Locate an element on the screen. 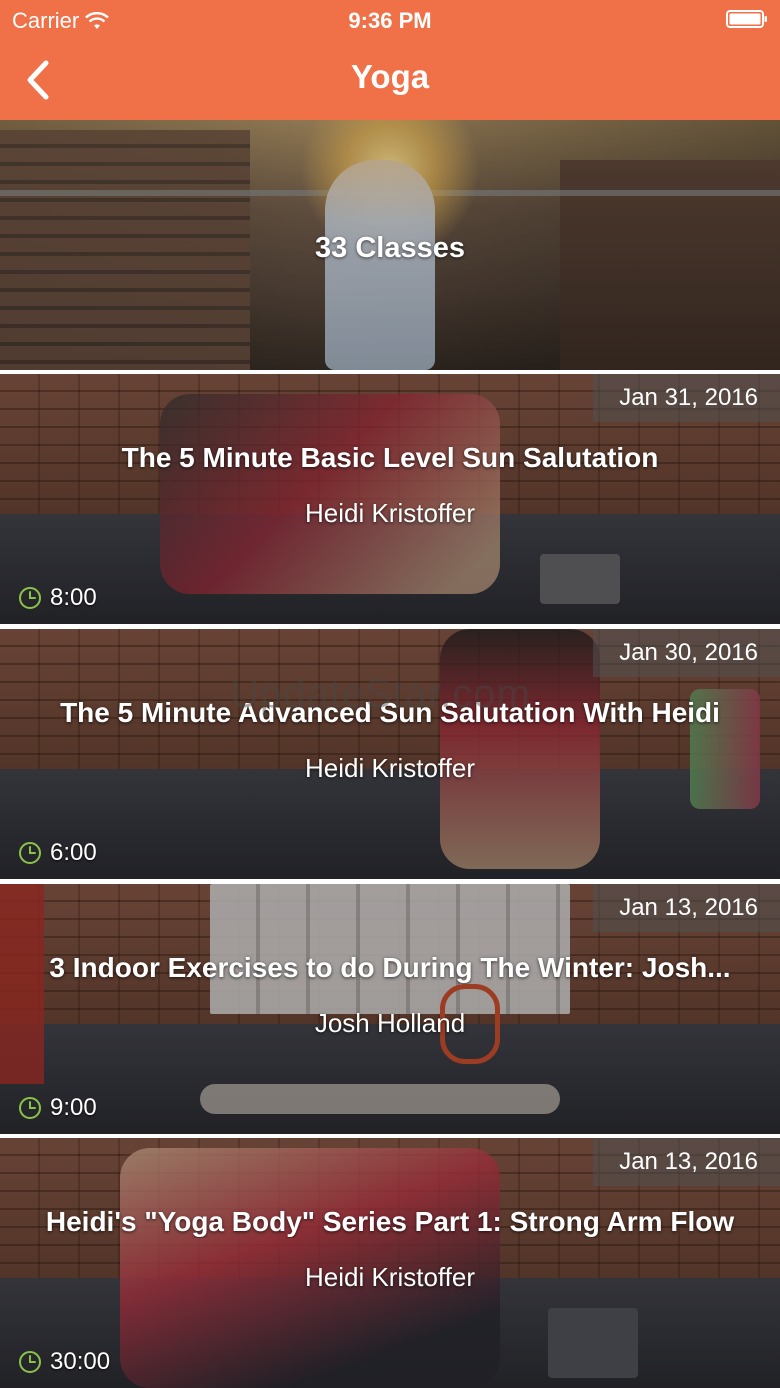 Image resolution: width=780 pixels, height=1388 pixels. duration-label: 30:00 is located at coordinates (80, 1361).